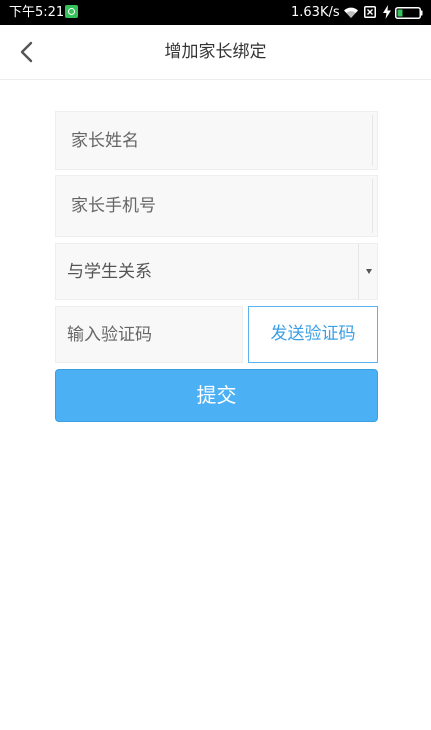  I want to click on verification-code-input, so click(149, 334).